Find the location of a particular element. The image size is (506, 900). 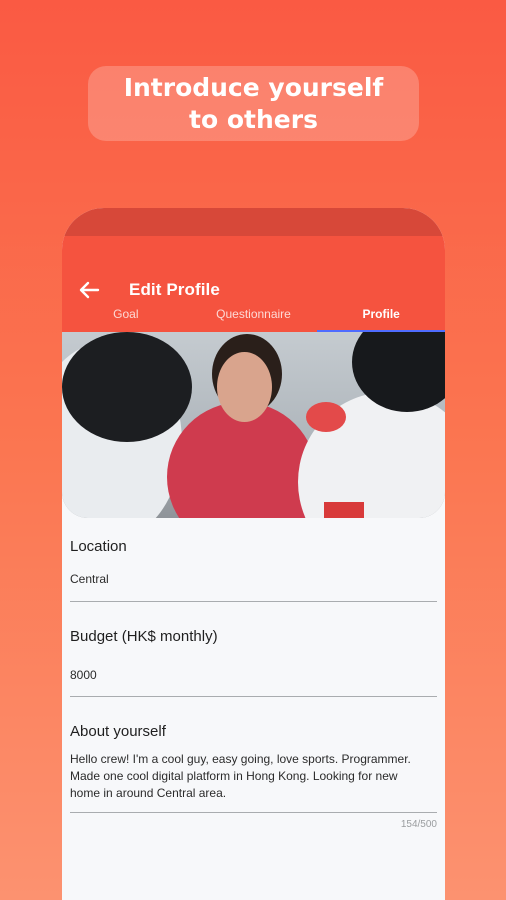

about-label: About yourself is located at coordinates (118, 731).